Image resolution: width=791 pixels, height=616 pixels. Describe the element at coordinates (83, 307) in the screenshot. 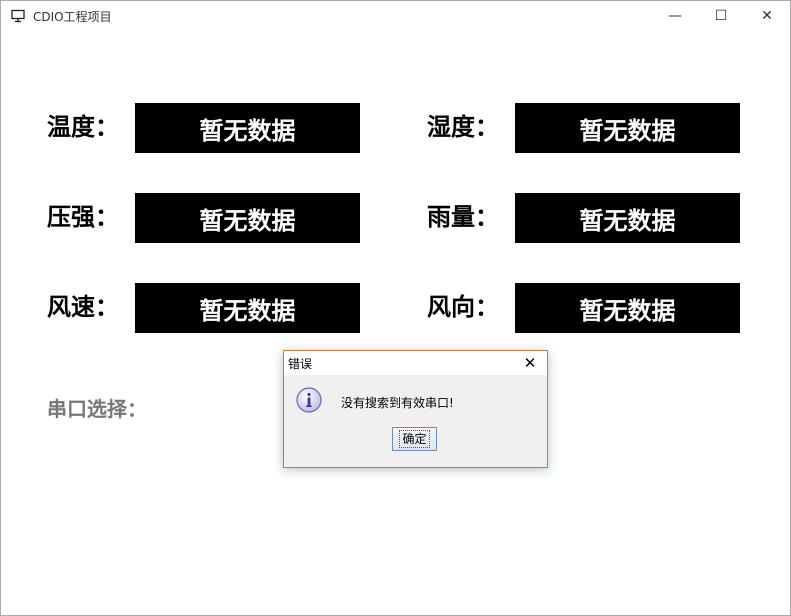

I see `wind-speed-label: 风速：` at that location.